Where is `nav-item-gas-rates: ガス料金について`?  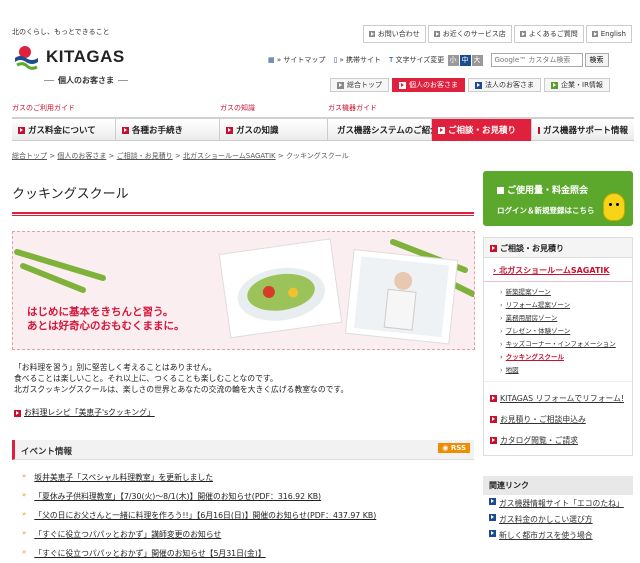 nav-item-gas-rates: ガス料金について is located at coordinates (64, 130).